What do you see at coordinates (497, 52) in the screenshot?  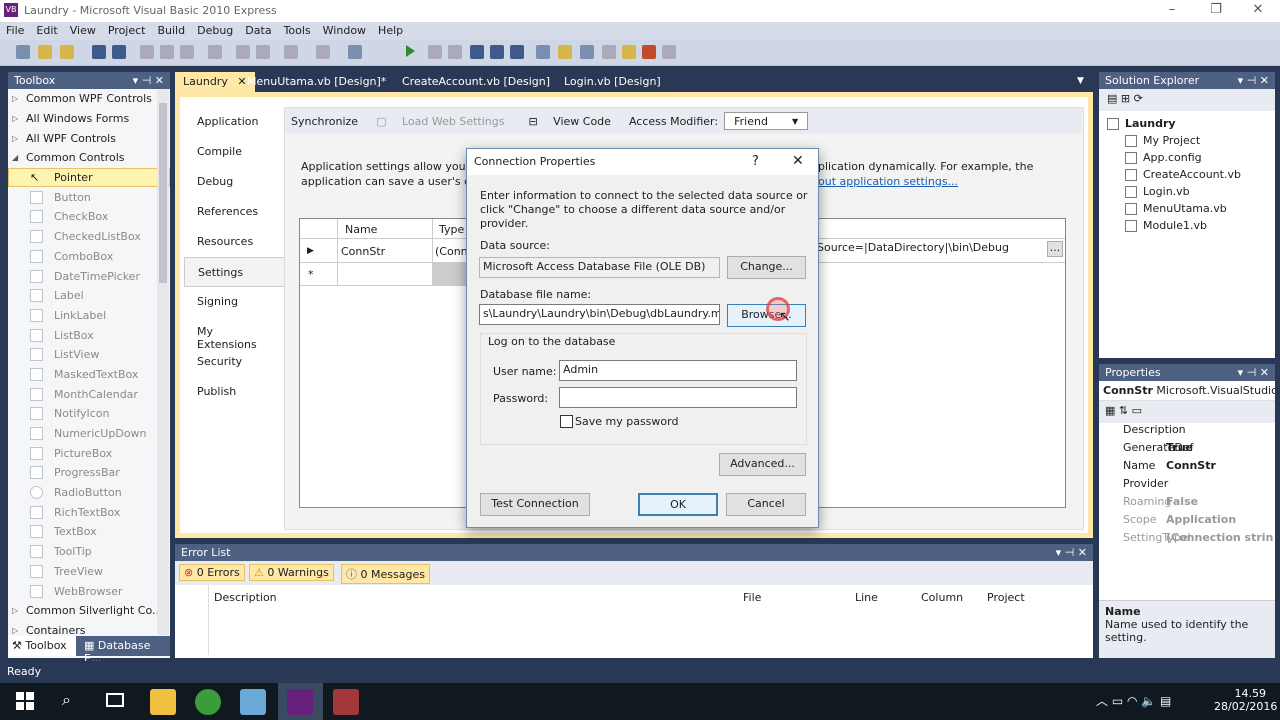 I see `step-over-icon` at bounding box center [497, 52].